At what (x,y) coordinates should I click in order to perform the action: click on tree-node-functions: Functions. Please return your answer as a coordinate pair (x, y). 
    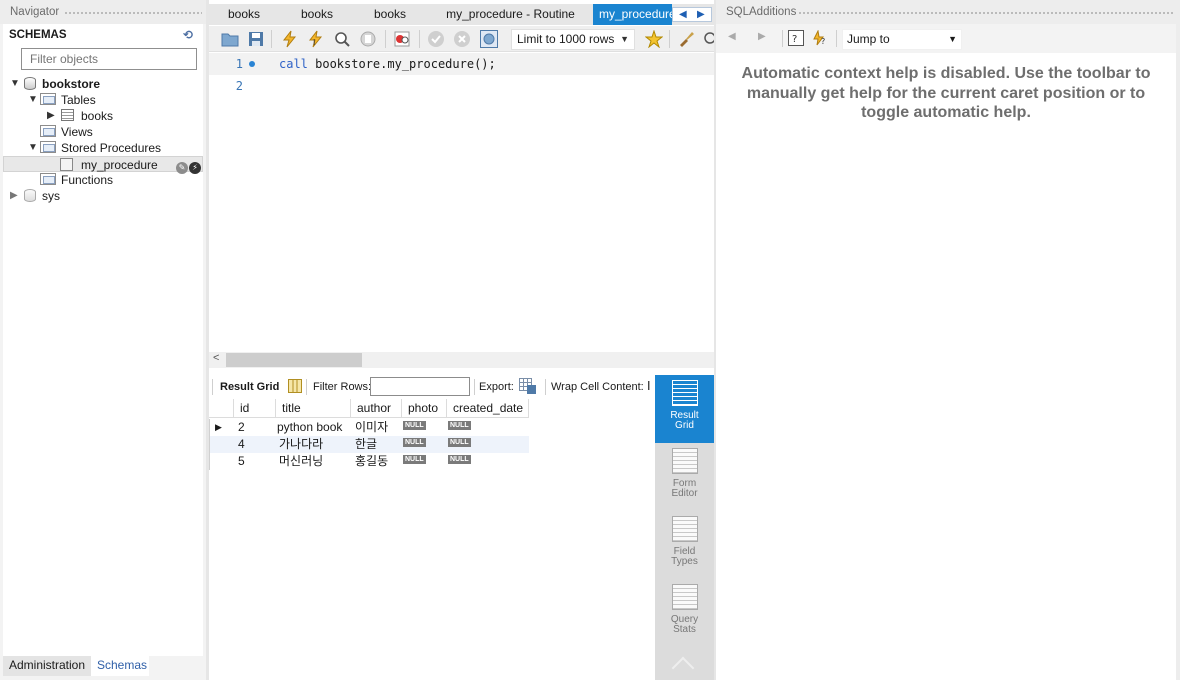
    Looking at the image, I should click on (103, 180).